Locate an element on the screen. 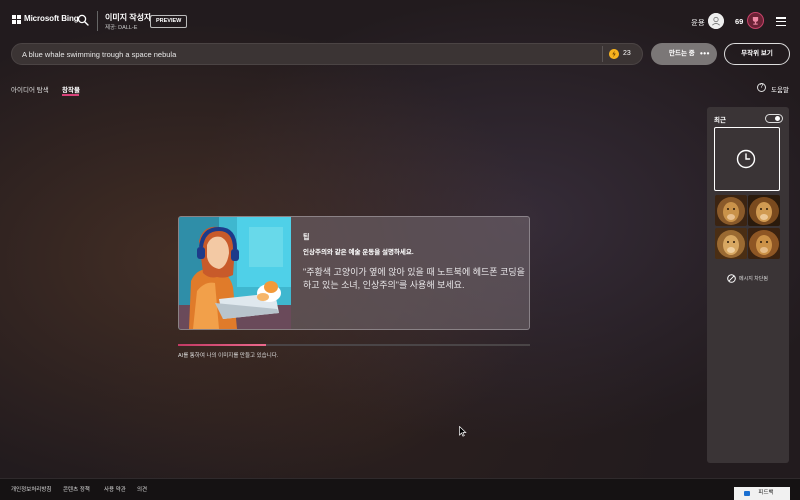 The height and width of the screenshot is (500, 800). footer-link-terms: 사용 약관 is located at coordinates (115, 489).